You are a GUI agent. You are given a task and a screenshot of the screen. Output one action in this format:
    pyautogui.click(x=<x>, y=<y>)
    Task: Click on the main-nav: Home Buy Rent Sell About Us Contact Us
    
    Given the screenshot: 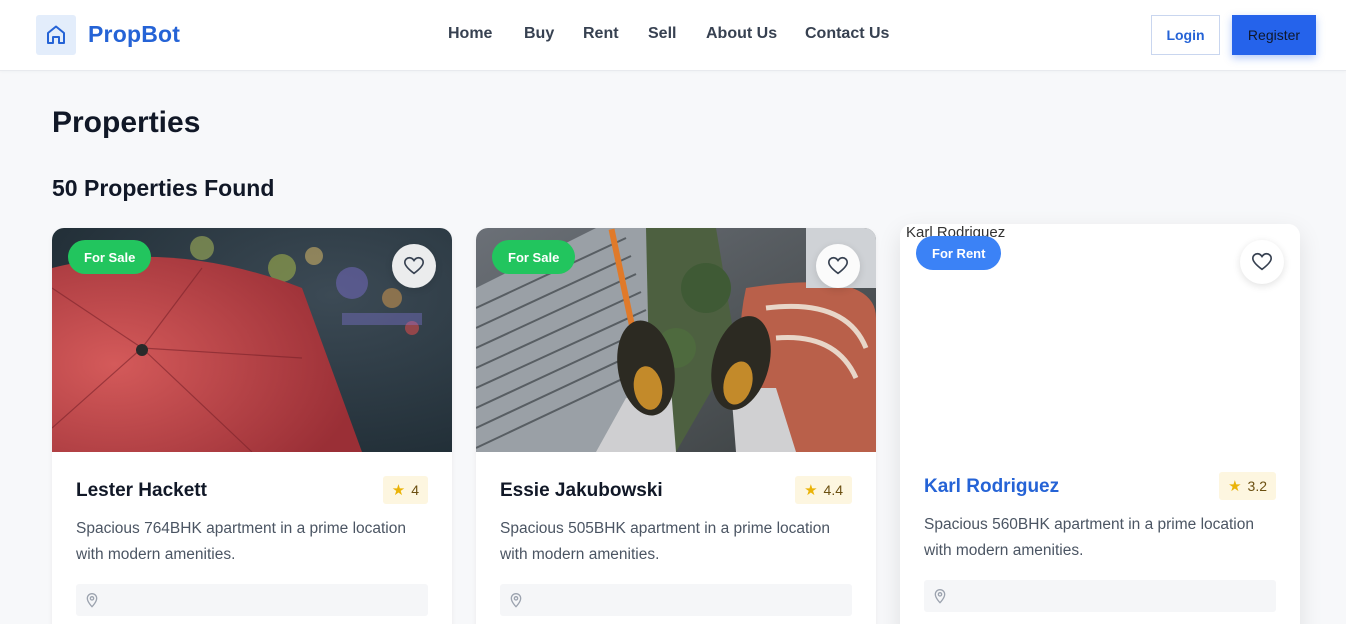 What is the action you would take?
    pyautogui.click(x=673, y=36)
    